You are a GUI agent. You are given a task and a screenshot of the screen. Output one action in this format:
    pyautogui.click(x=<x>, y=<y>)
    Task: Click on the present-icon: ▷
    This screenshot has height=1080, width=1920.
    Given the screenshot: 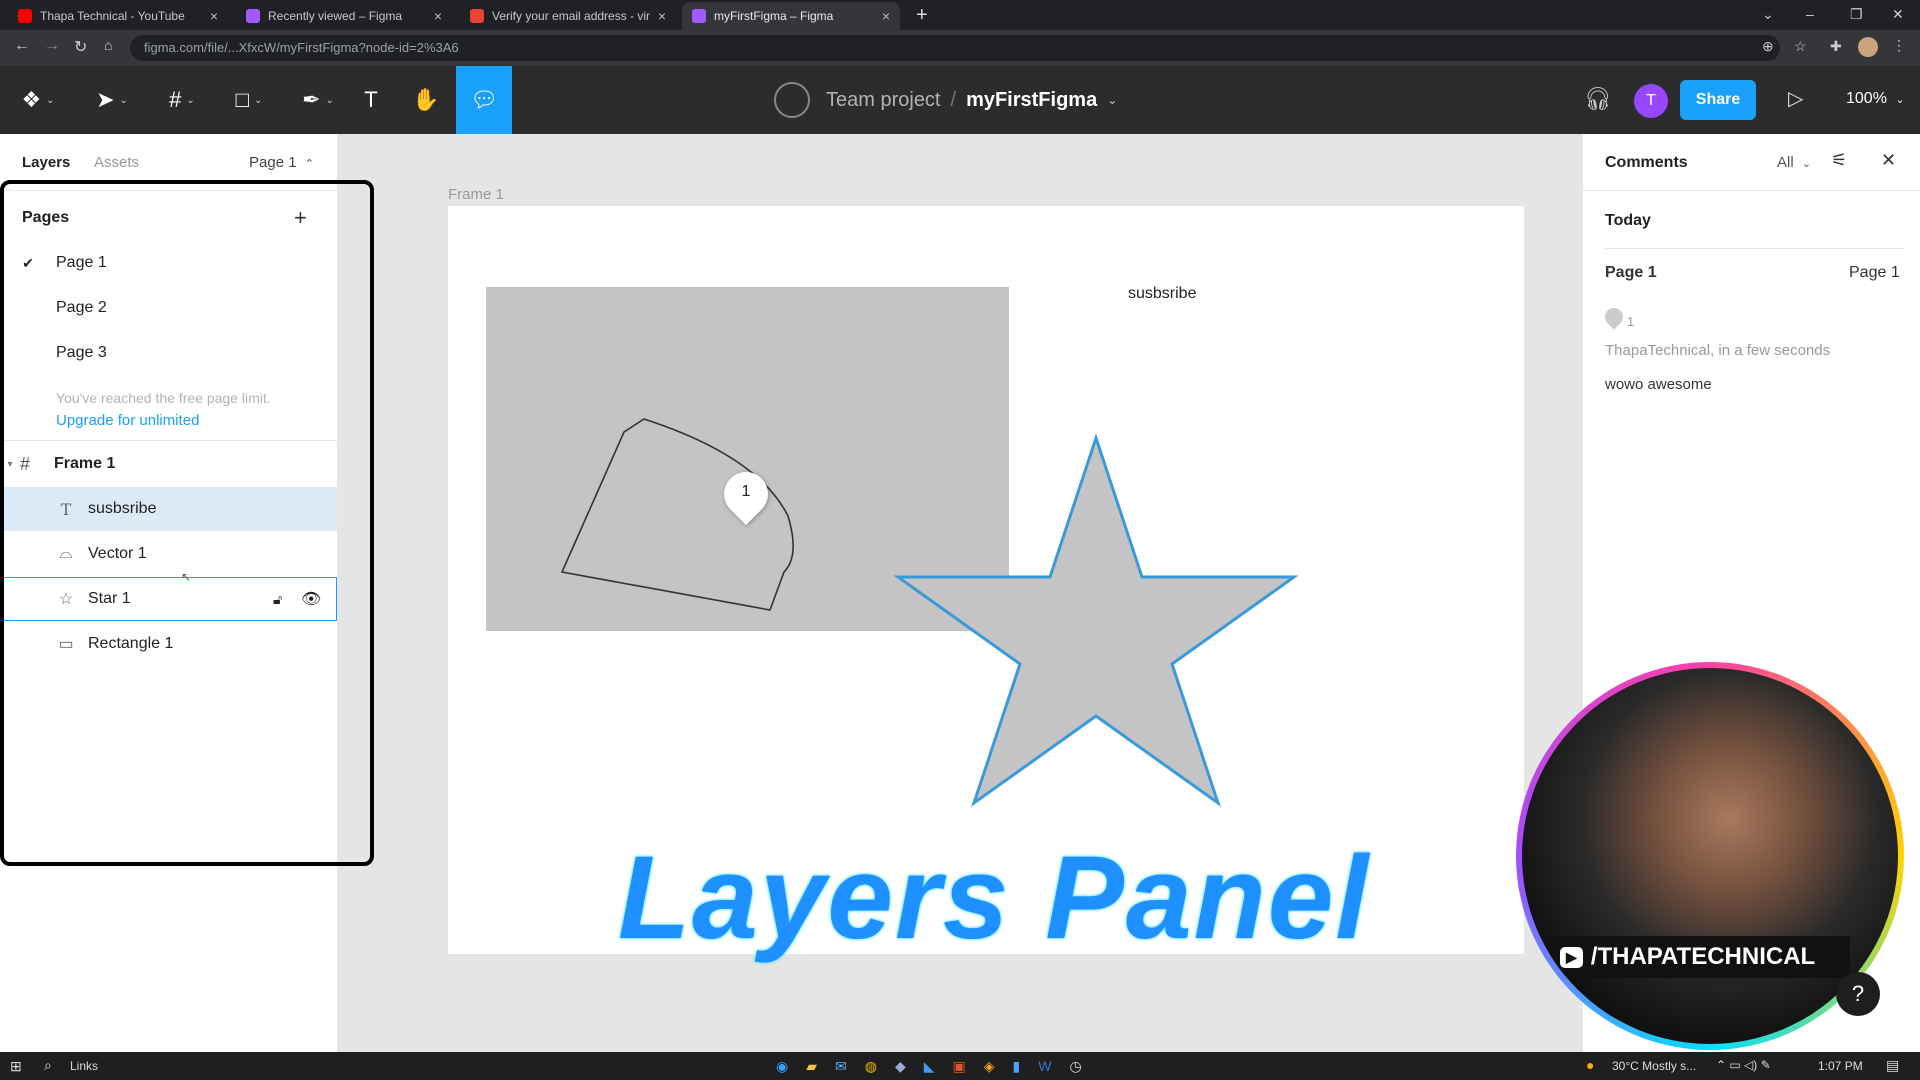 What is the action you would take?
    pyautogui.click(x=1795, y=98)
    